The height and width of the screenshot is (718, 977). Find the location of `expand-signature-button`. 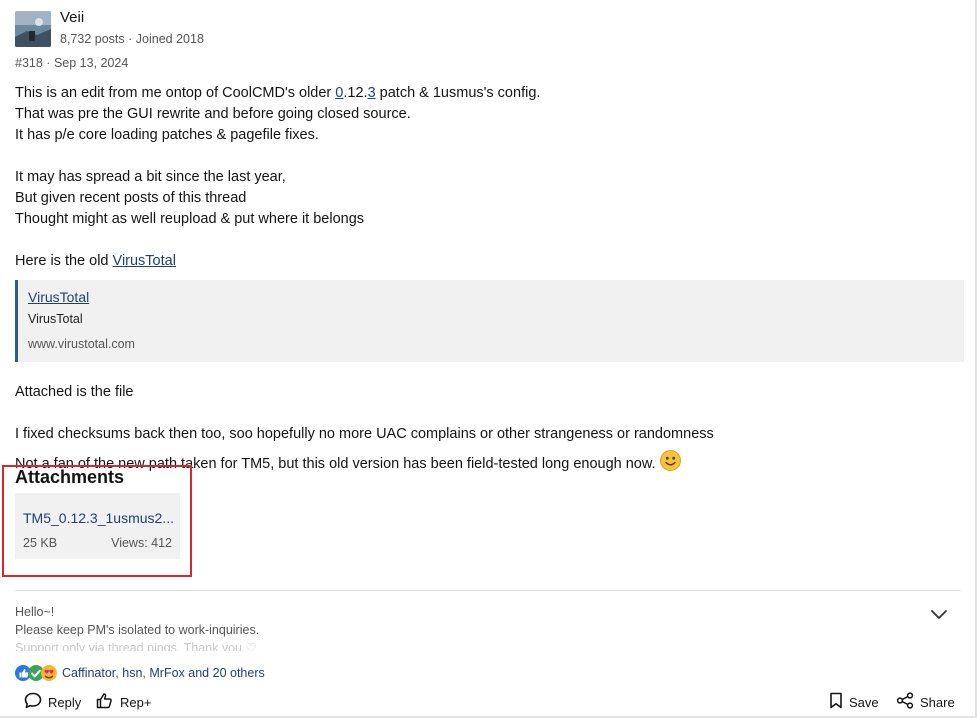

expand-signature-button is located at coordinates (939, 616).